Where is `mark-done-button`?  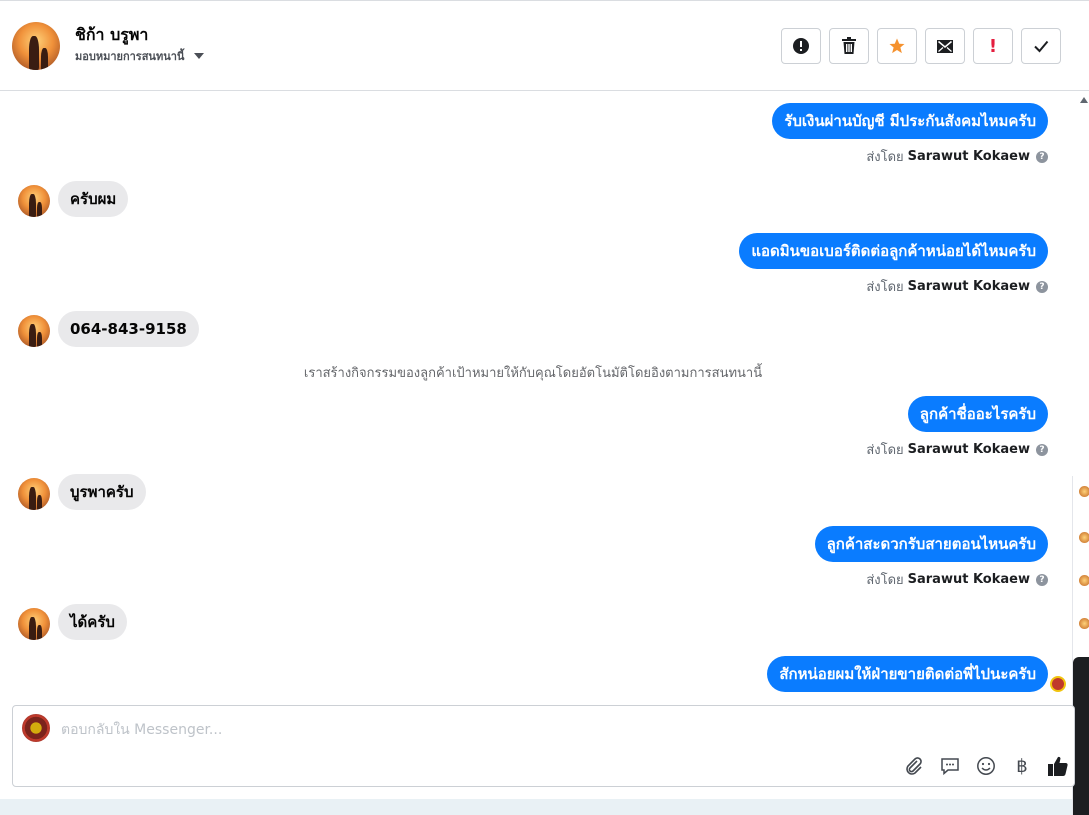
mark-done-button is located at coordinates (1041, 46).